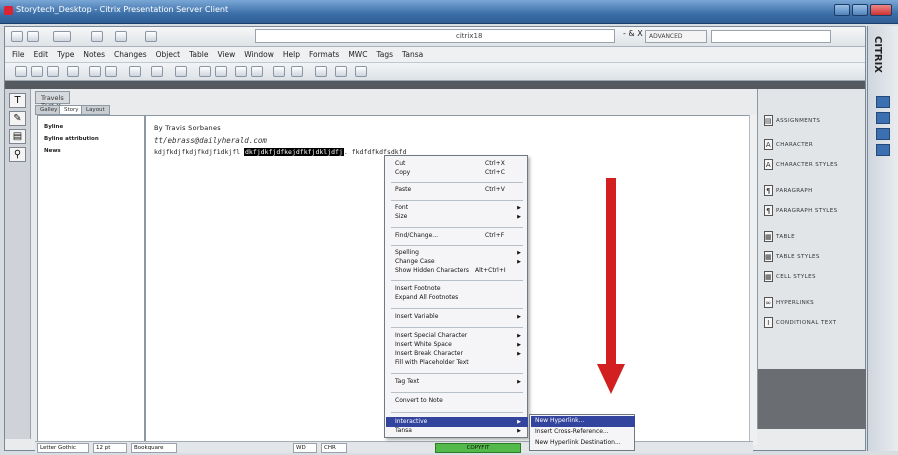 This screenshot has height=455, width=898. I want to click on note-icon, so click(279, 71).